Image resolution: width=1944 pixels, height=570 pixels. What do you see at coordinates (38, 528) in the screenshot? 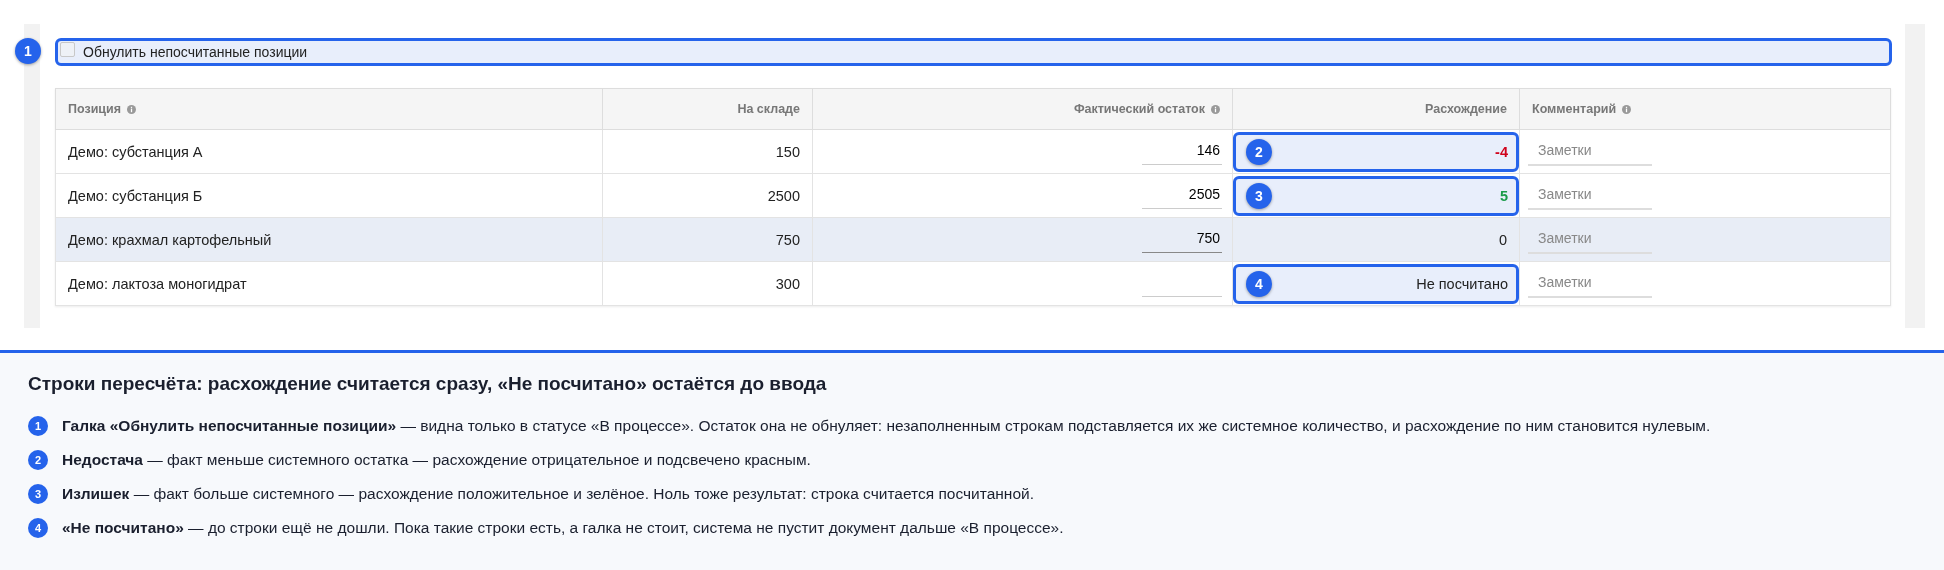
I see `number-badge: 4` at bounding box center [38, 528].